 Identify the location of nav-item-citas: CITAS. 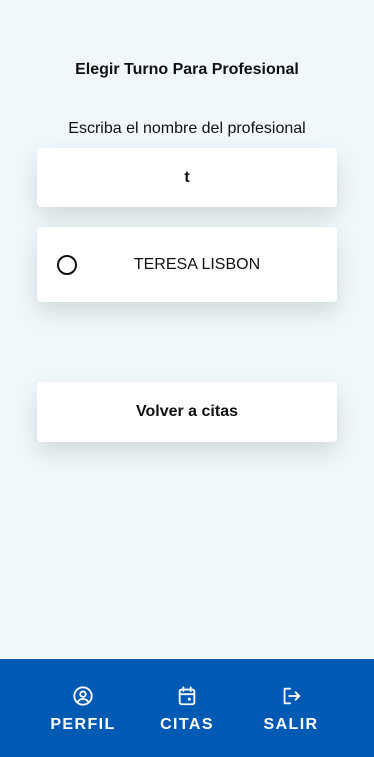
(187, 708).